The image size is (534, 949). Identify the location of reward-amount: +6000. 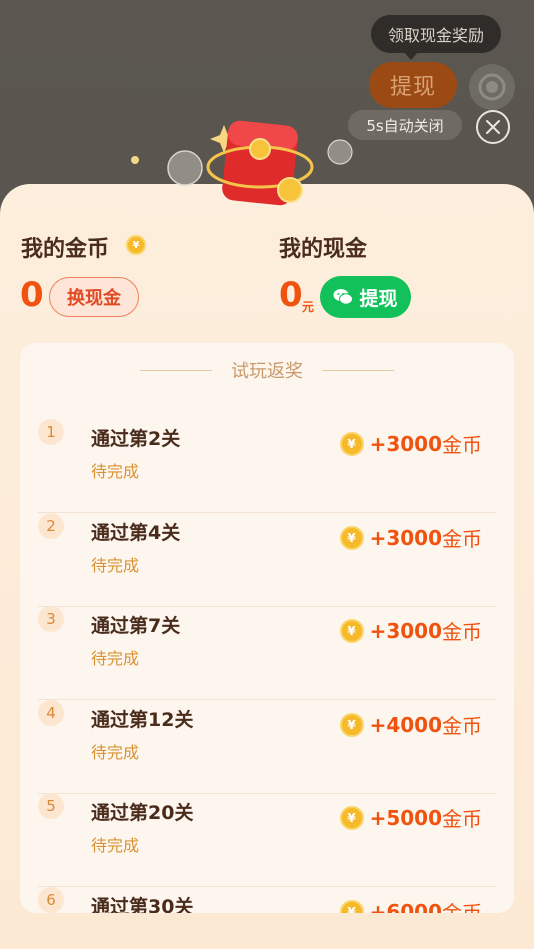
(405, 906).